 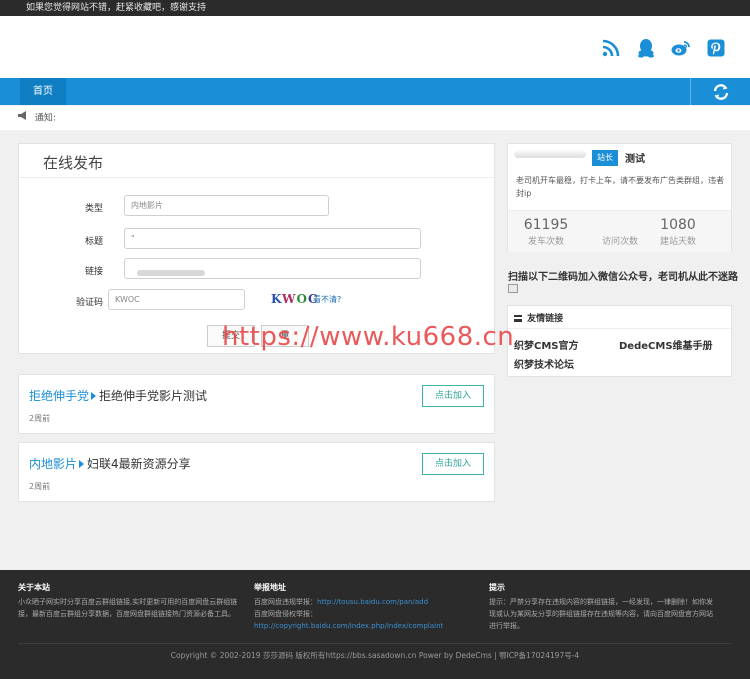 I want to click on qq-icon, so click(x=646, y=48).